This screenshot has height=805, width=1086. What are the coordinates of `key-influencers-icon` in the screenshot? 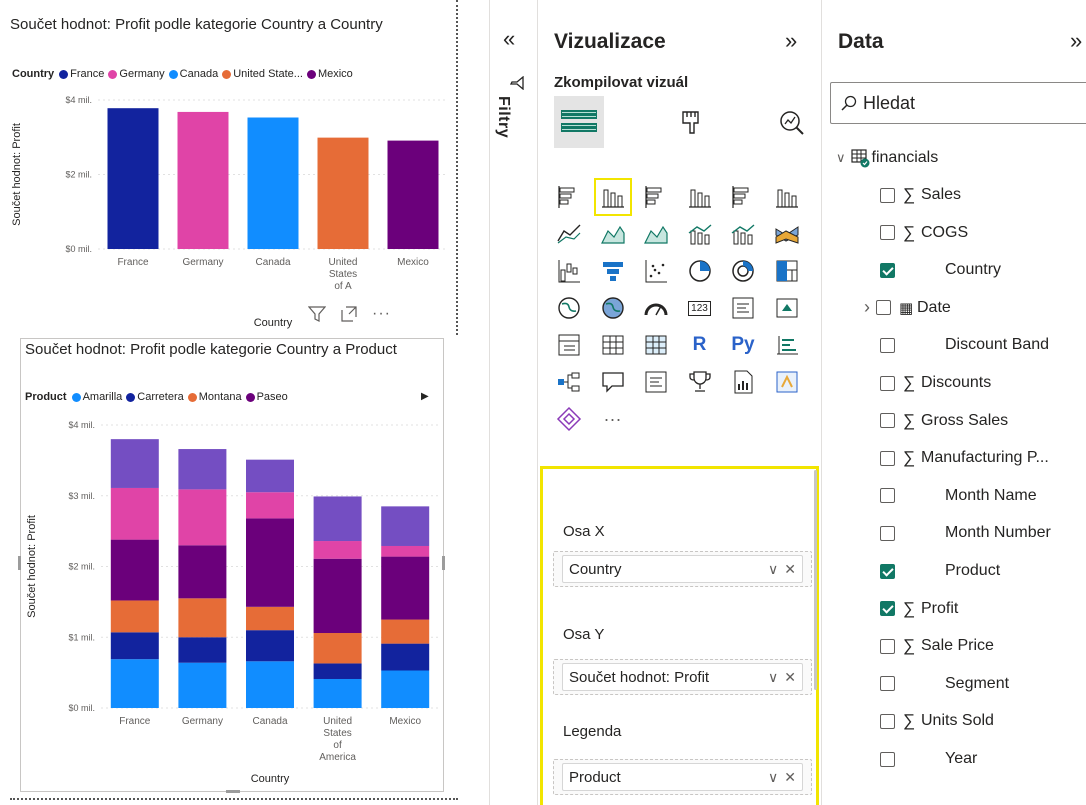 It's located at (787, 345).